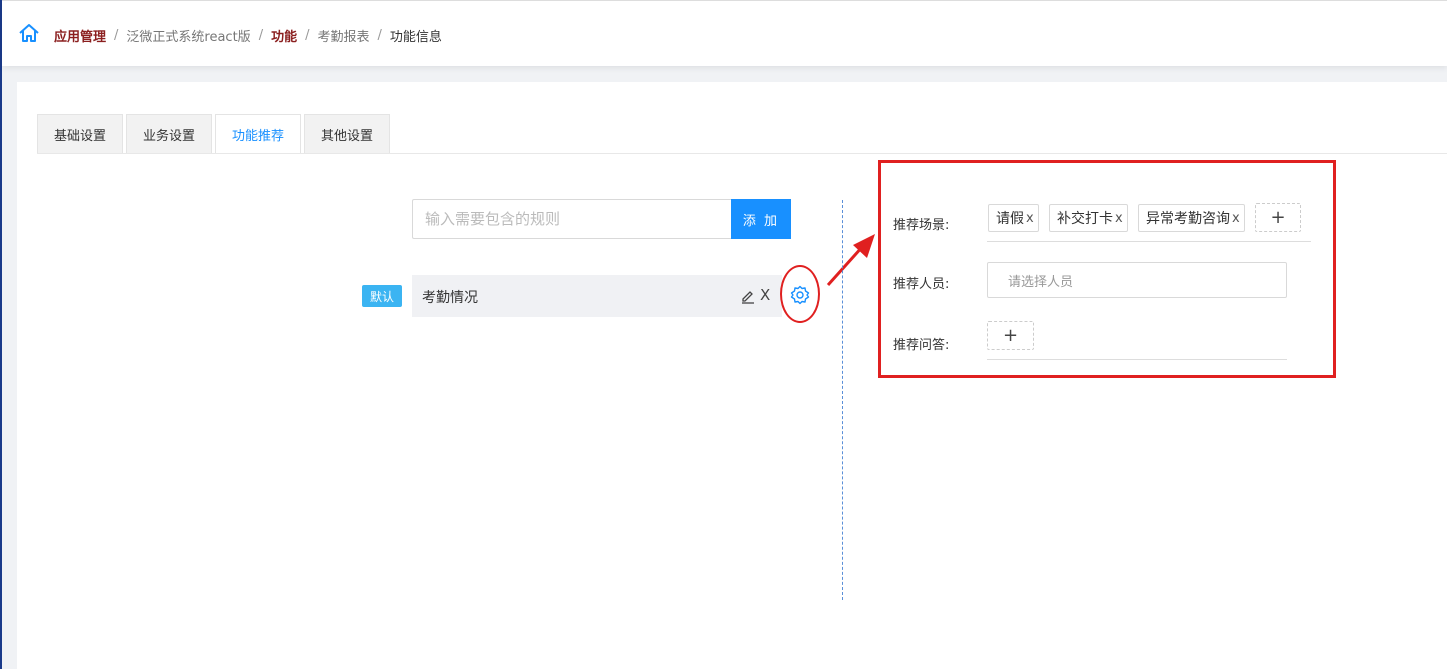 The height and width of the screenshot is (669, 1447). I want to click on qa-underline, so click(1137, 359).